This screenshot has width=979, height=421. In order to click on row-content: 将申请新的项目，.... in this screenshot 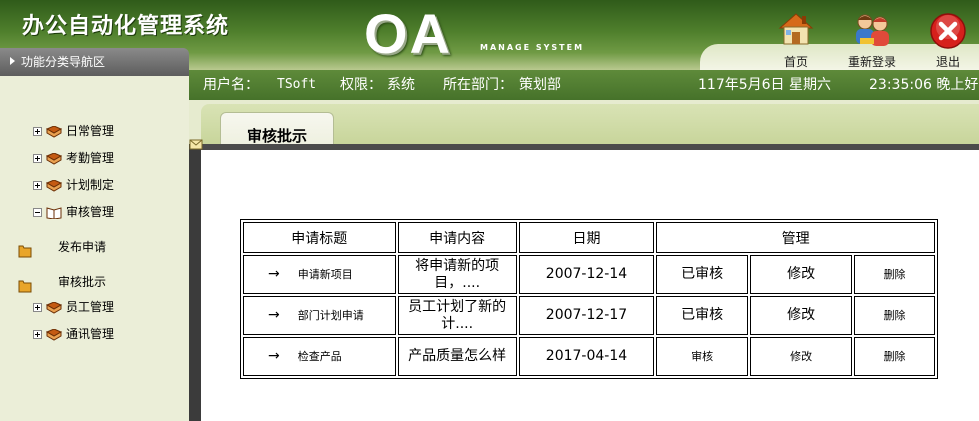, I will do `click(457, 274)`.